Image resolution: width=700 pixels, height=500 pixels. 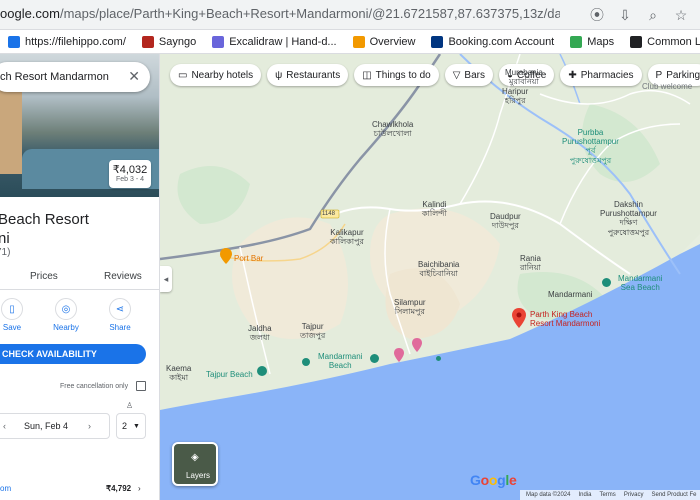 I want to click on rating-count: 71), so click(x=5, y=252).